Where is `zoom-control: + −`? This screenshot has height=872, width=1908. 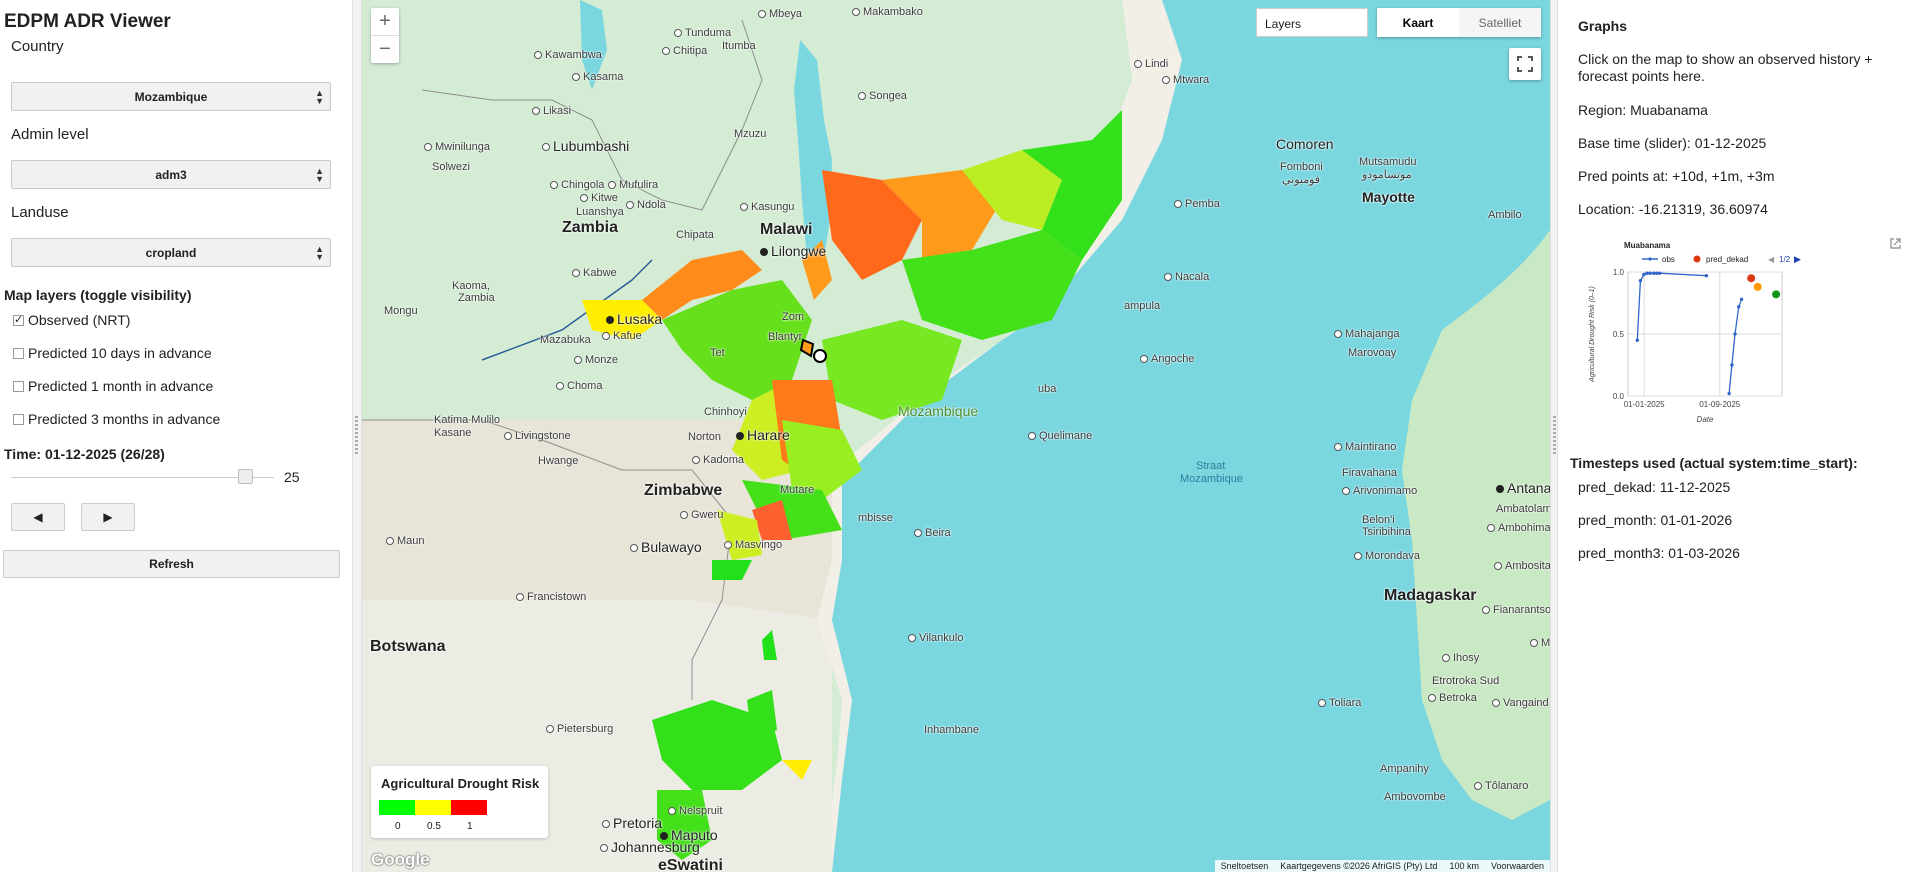
zoom-control: + − is located at coordinates (385, 35).